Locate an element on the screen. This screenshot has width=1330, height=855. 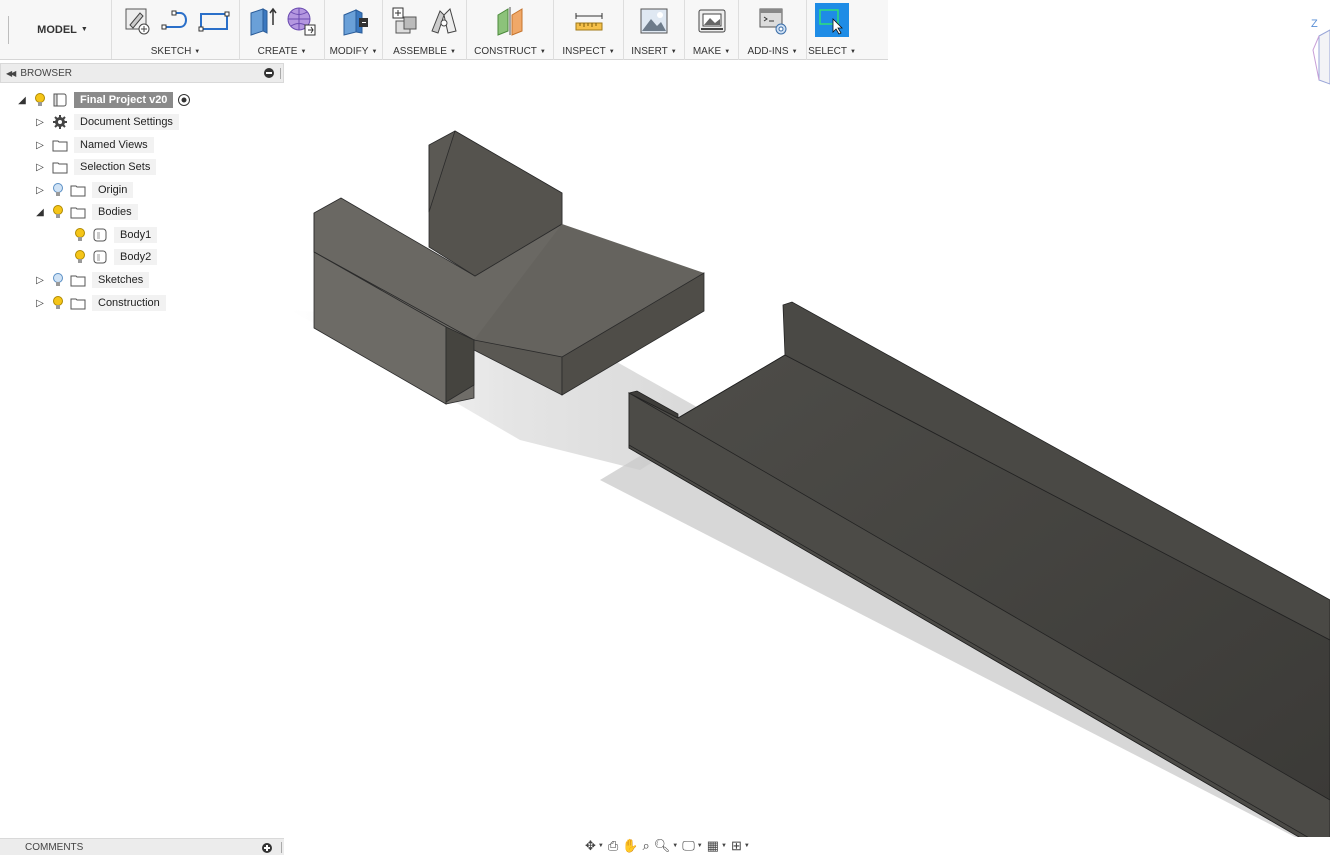
select-group: SELECT ▼ is located at coordinates (832, 30).